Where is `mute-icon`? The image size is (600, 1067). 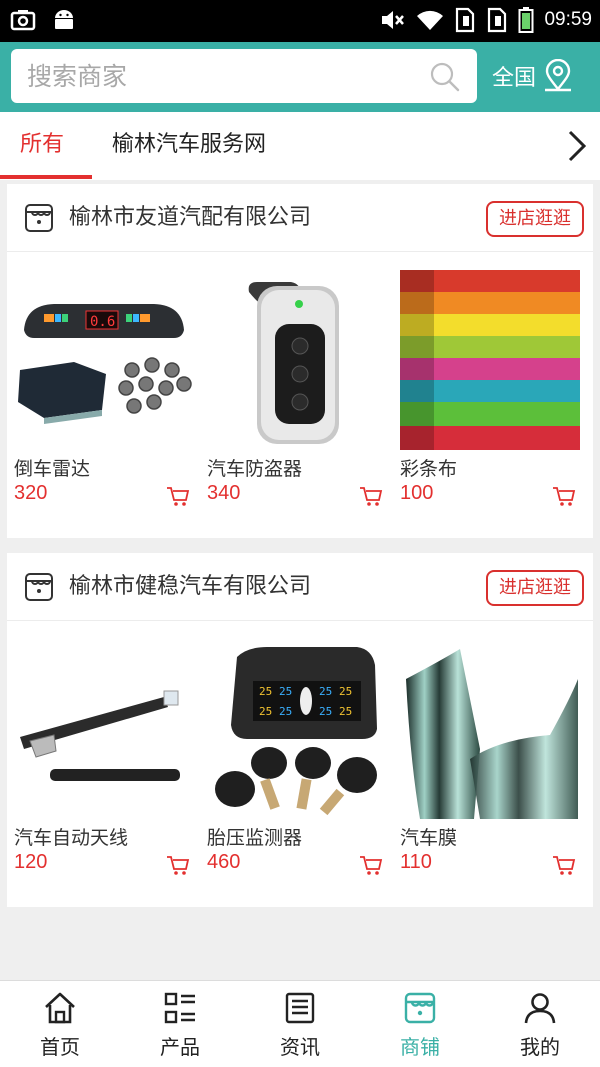
mute-icon is located at coordinates (393, 20).